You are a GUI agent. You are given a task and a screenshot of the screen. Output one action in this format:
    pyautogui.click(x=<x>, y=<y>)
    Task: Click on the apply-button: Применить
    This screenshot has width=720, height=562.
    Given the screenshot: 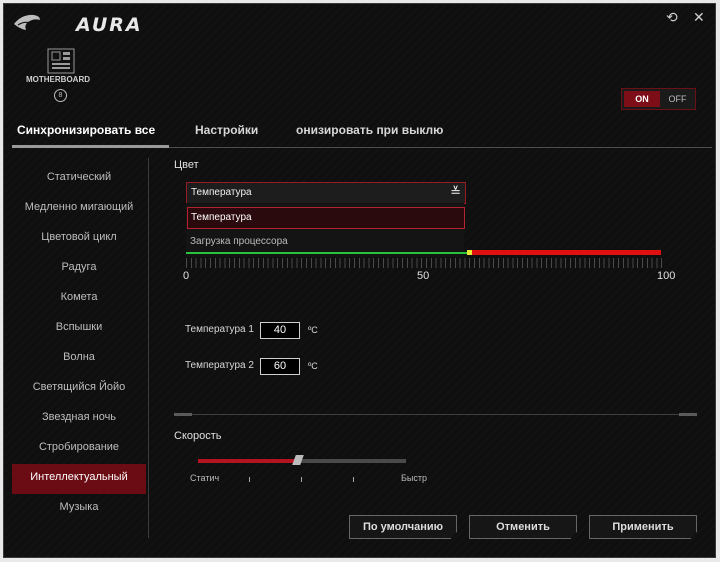 What is the action you would take?
    pyautogui.click(x=643, y=527)
    